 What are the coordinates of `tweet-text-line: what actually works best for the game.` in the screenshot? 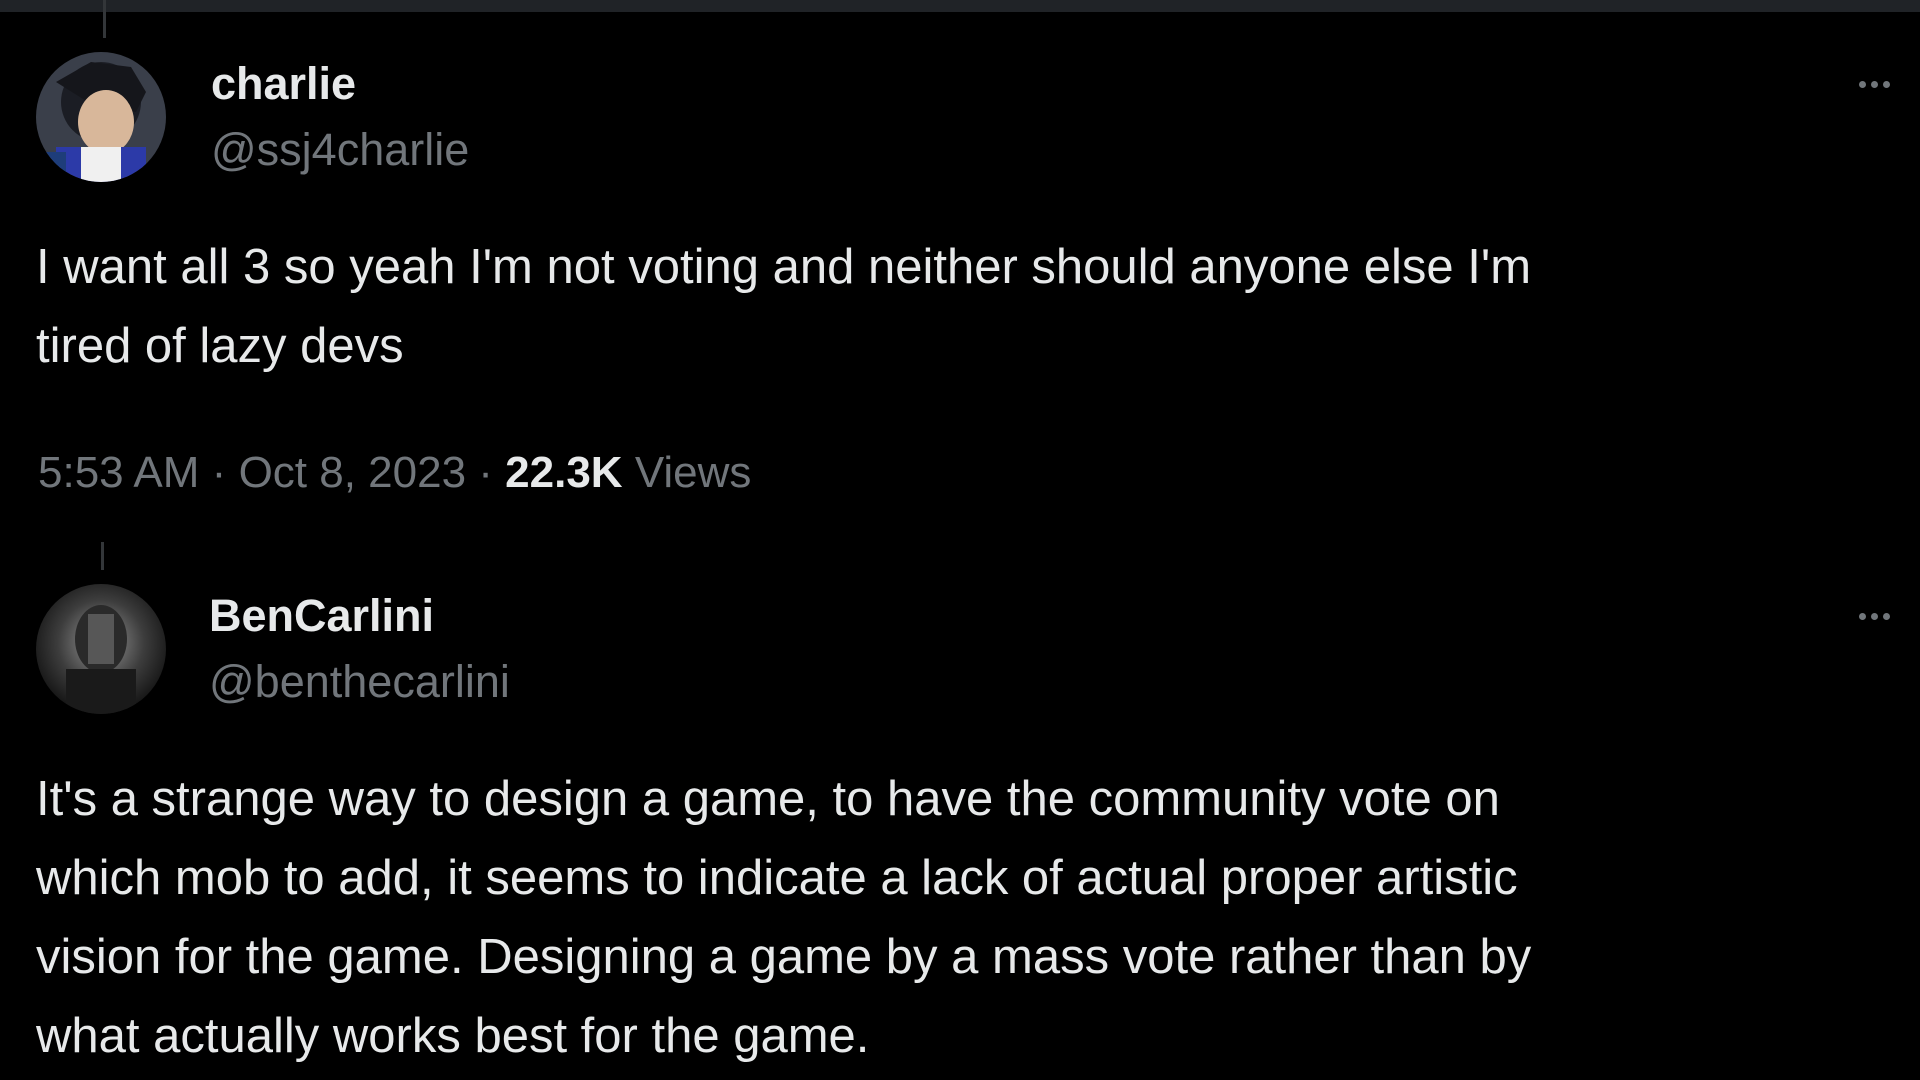 It's located at (453, 1036).